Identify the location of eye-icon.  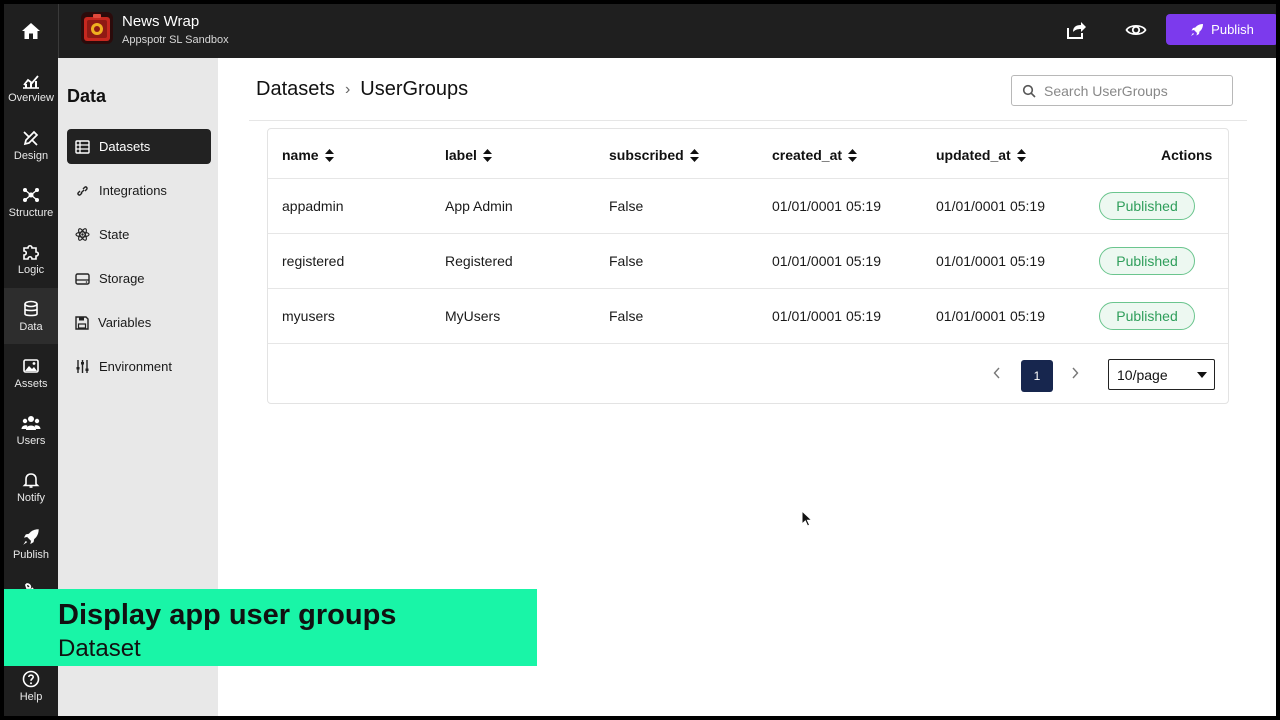
(1136, 30).